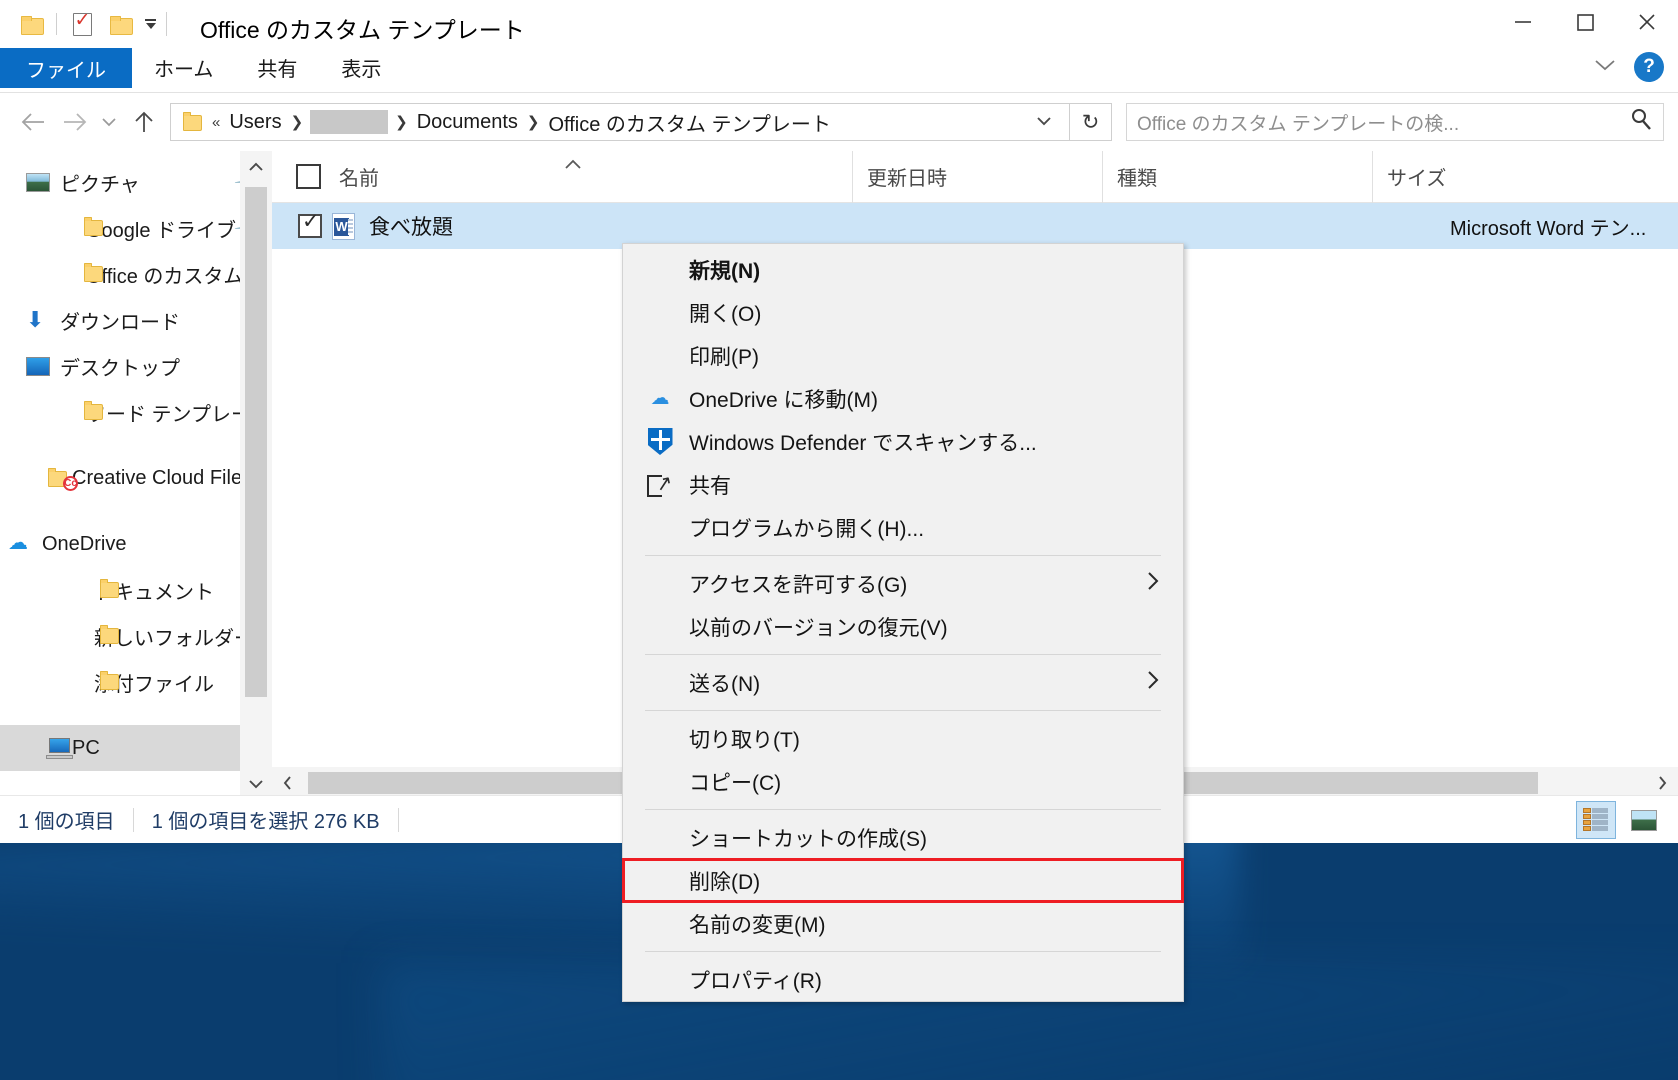 This screenshot has height=1080, width=1678. Describe the element at coordinates (86, 747) in the screenshot. I see `sidebar-item-label: PC` at that location.